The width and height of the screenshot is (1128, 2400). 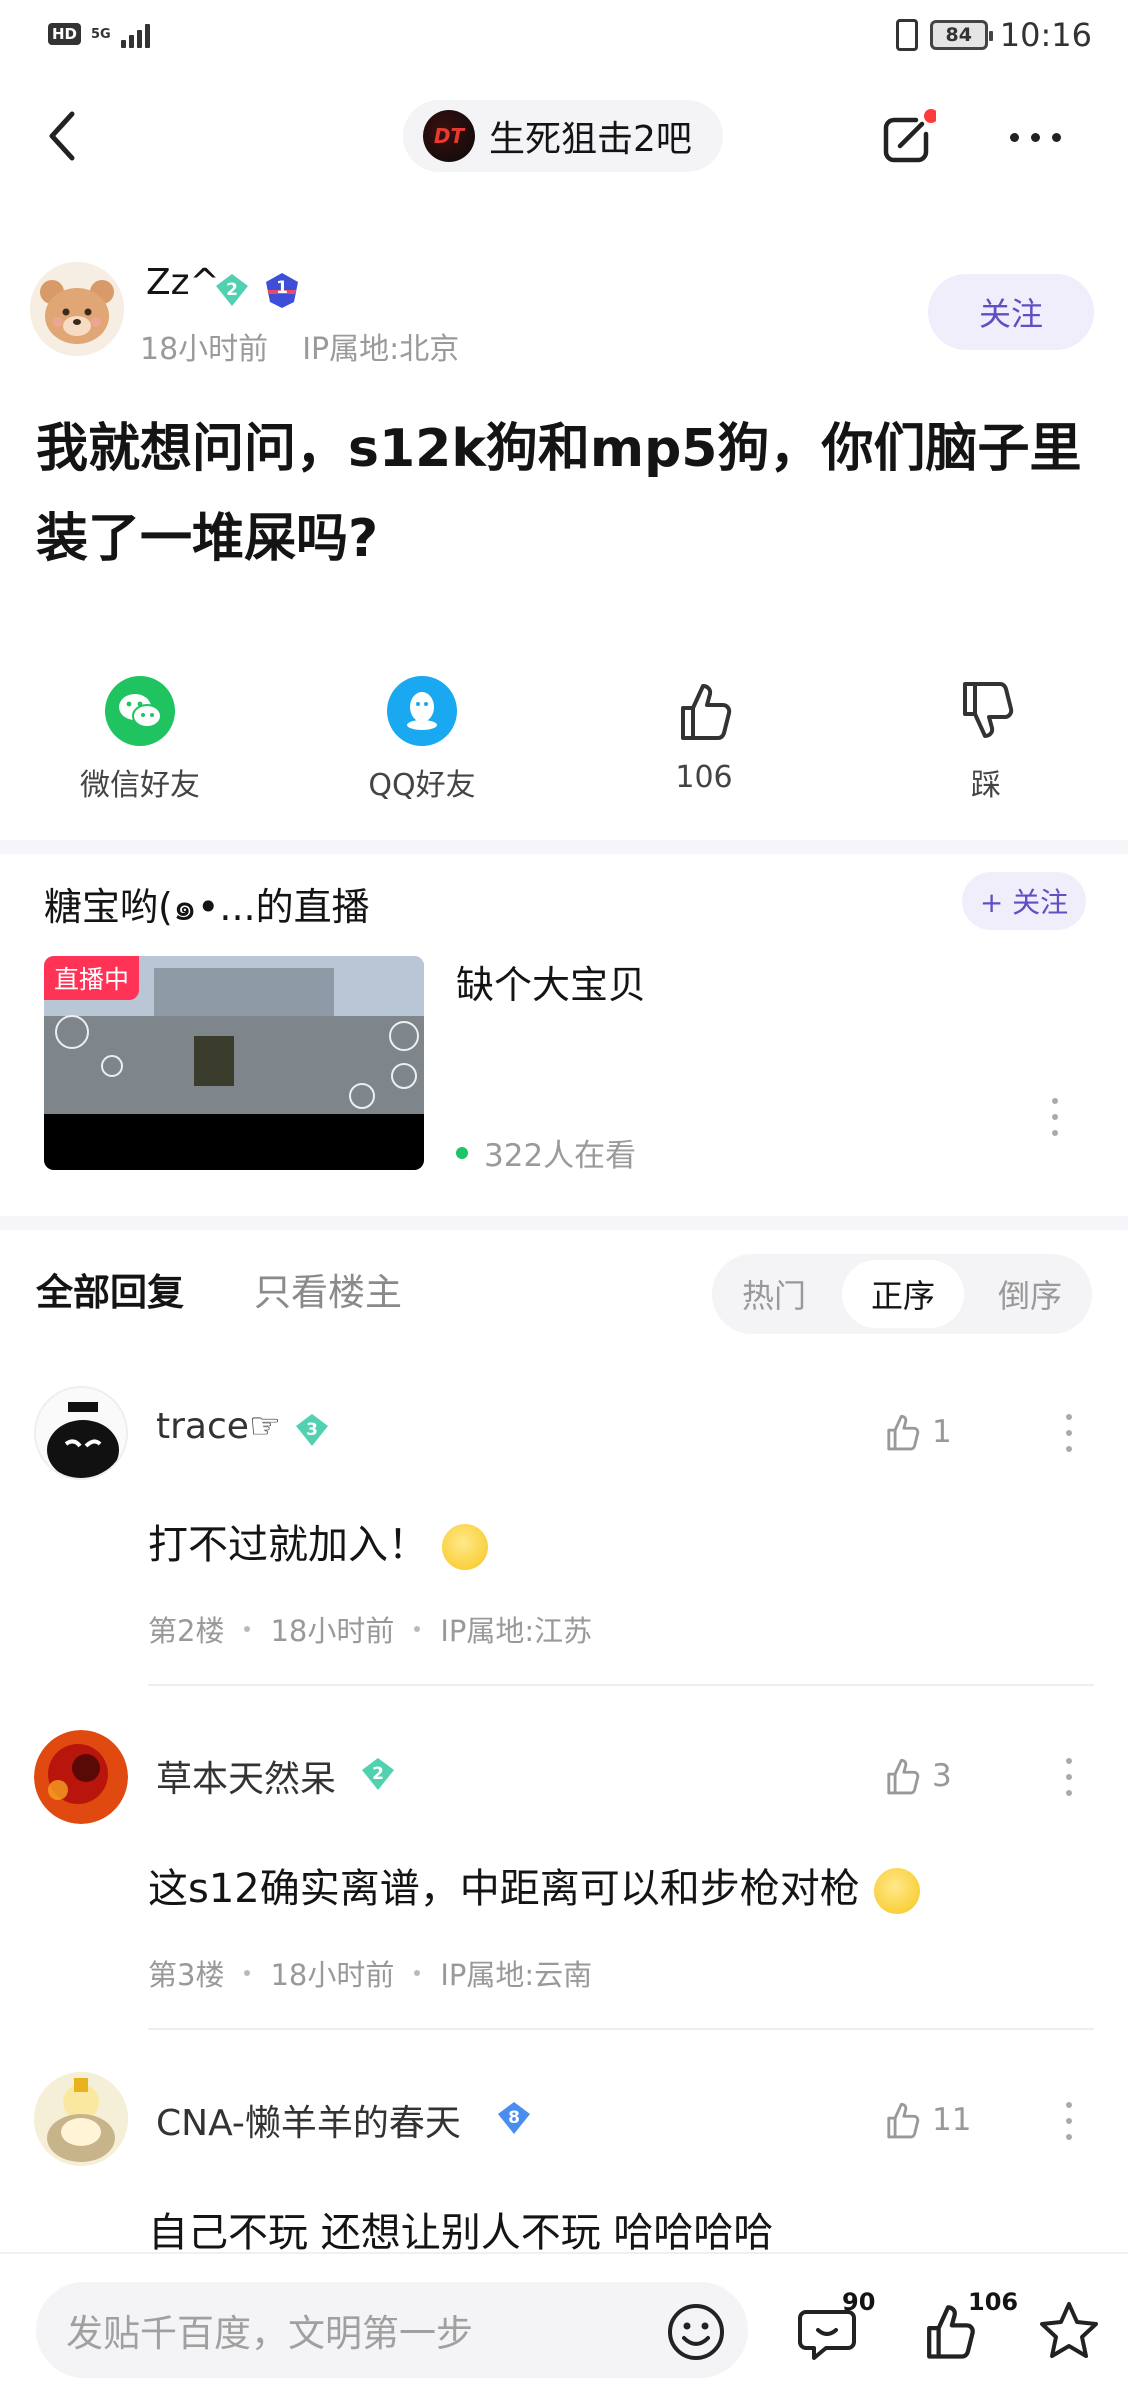 I want to click on comment-ip: IP属地:云南, so click(x=516, y=1975).